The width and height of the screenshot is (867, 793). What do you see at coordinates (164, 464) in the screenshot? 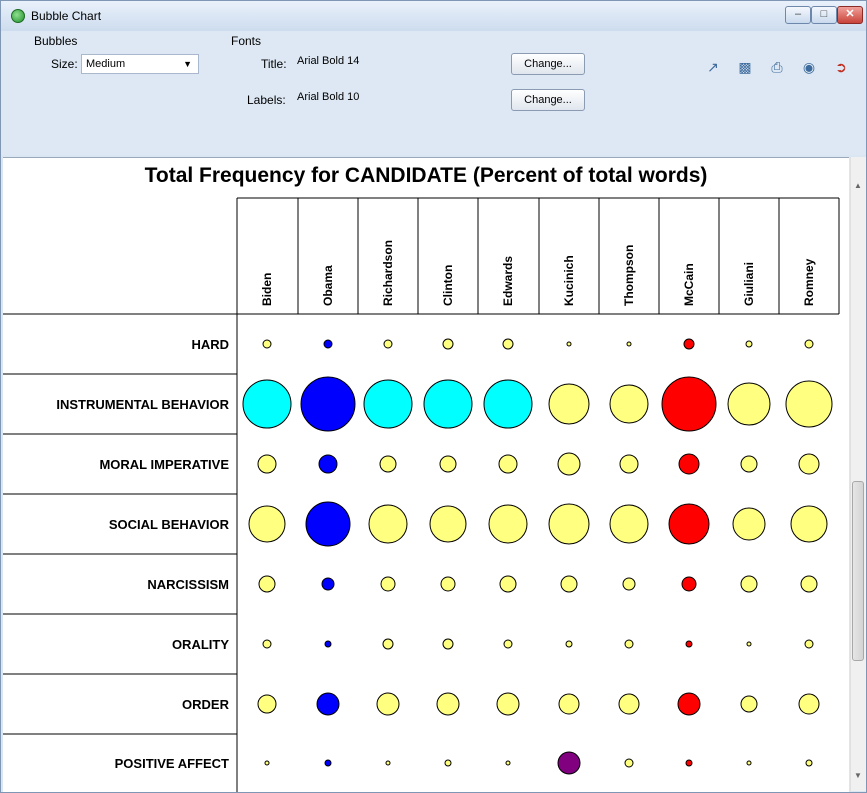
I see `row-label: MORAL IMPERATIVE` at bounding box center [164, 464].